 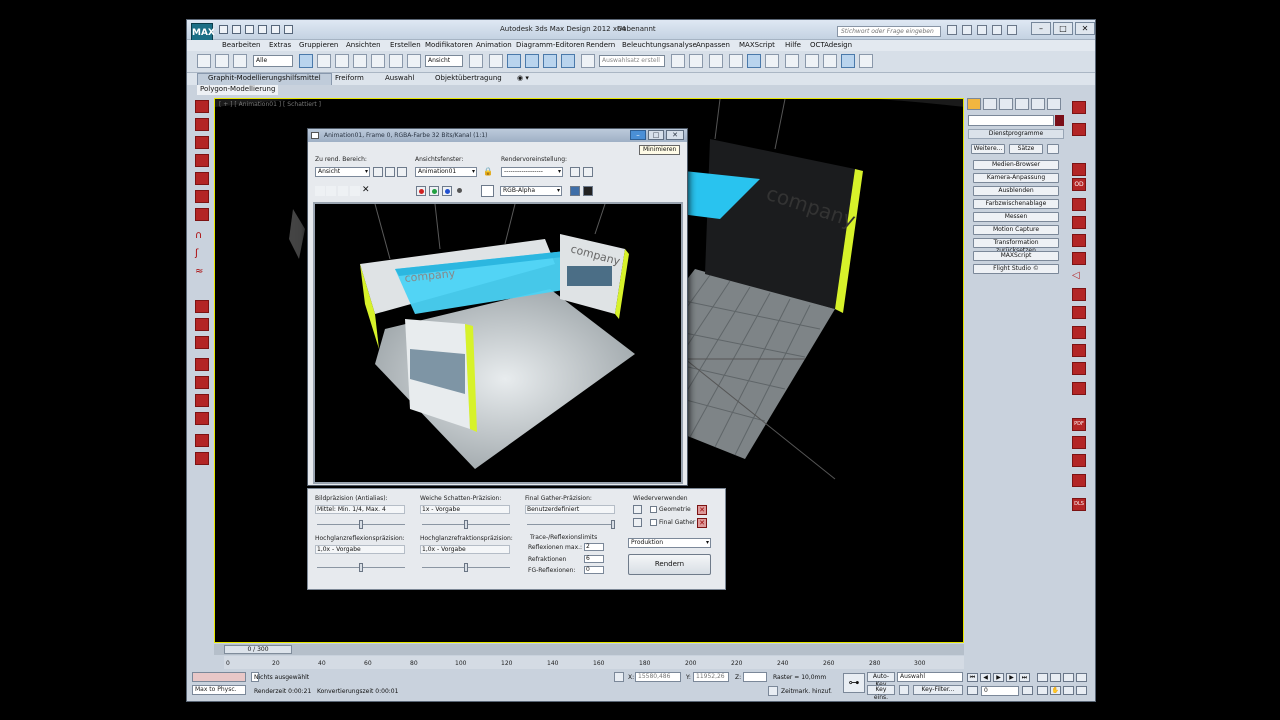 I want to click on maxscript-listener-input: Max to Physc., so click(x=219, y=690).